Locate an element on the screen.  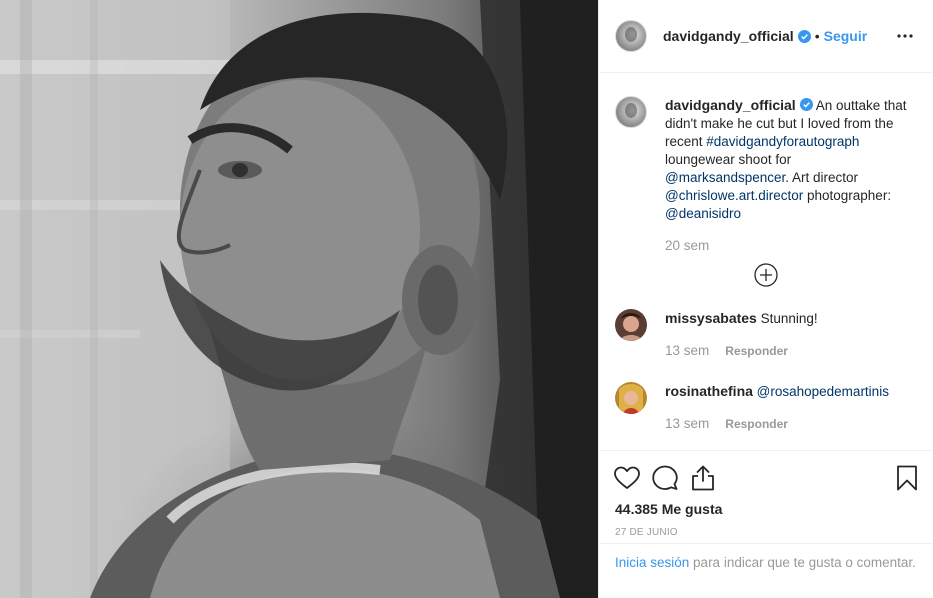
comment-text: Stunning! is located at coordinates (789, 318).